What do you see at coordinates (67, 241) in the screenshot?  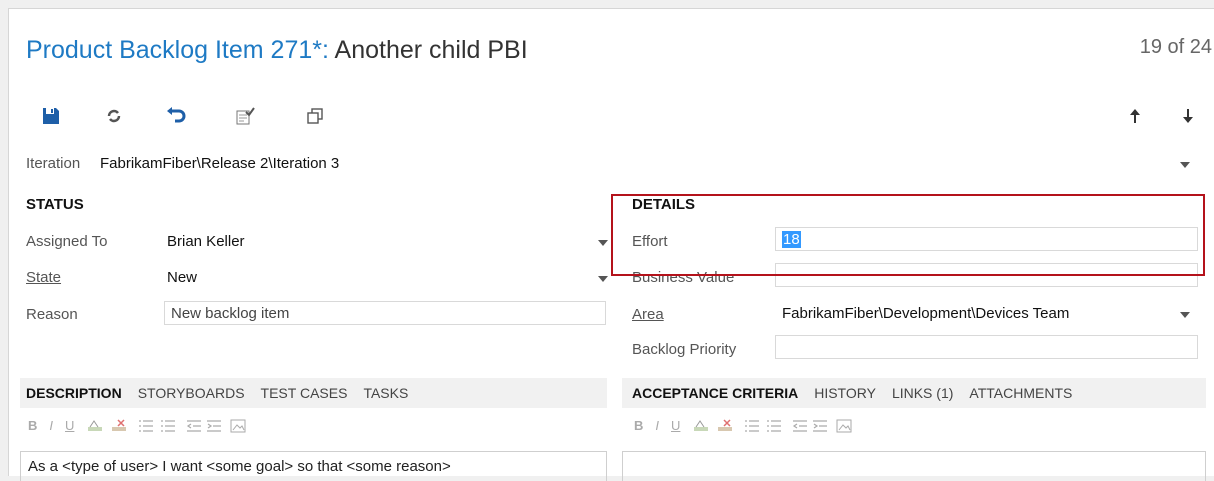 I see `assigned-to-label: Assigned To` at bounding box center [67, 241].